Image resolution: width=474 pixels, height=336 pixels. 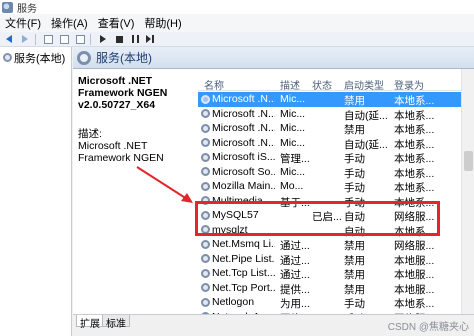 I want to click on forward-arrow-icon, so click(x=25, y=39).